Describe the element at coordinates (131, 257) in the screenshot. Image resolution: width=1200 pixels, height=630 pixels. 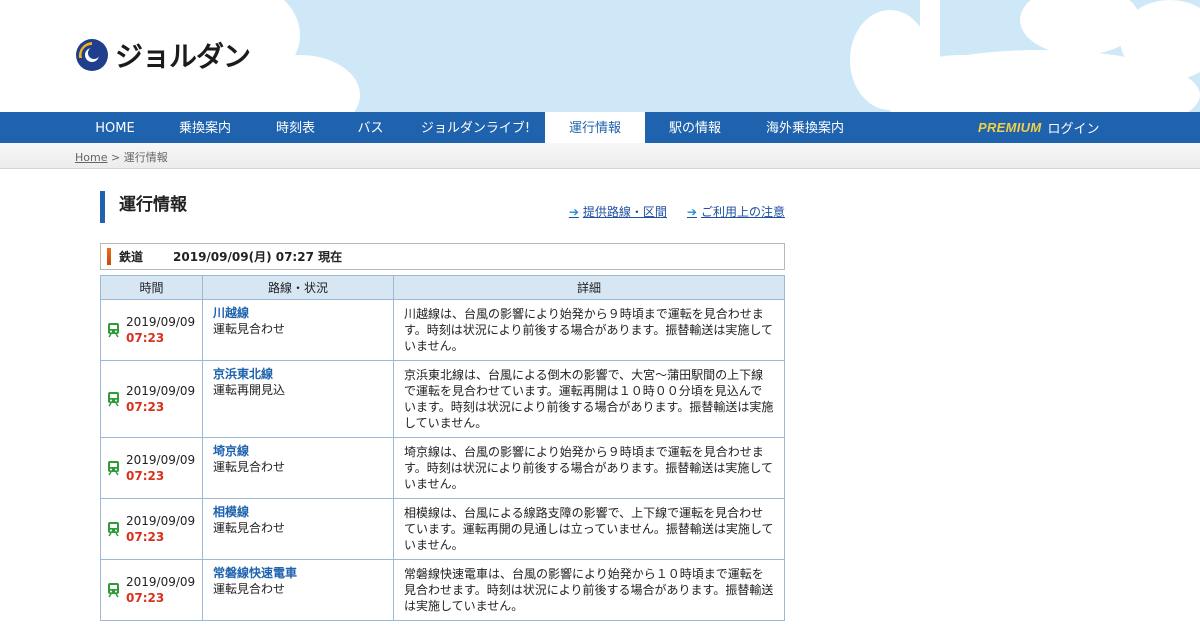
I see `section-label: 鉄道` at that location.